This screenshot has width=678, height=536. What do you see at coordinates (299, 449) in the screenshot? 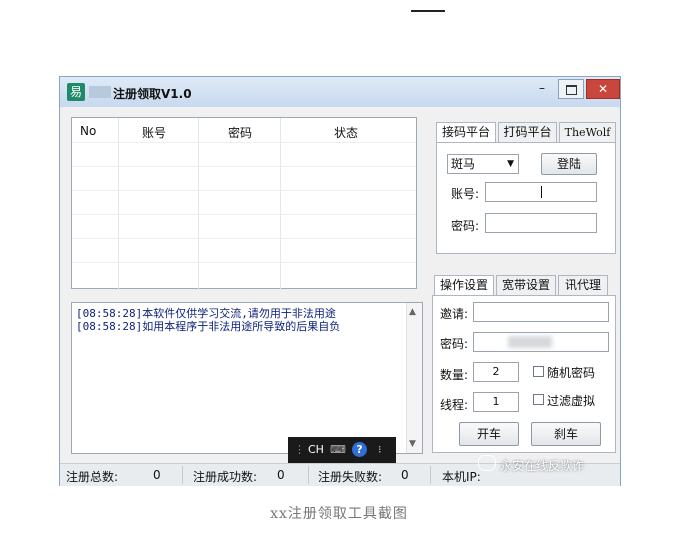
I see `ime-grip-icon: ⋮` at bounding box center [299, 449].